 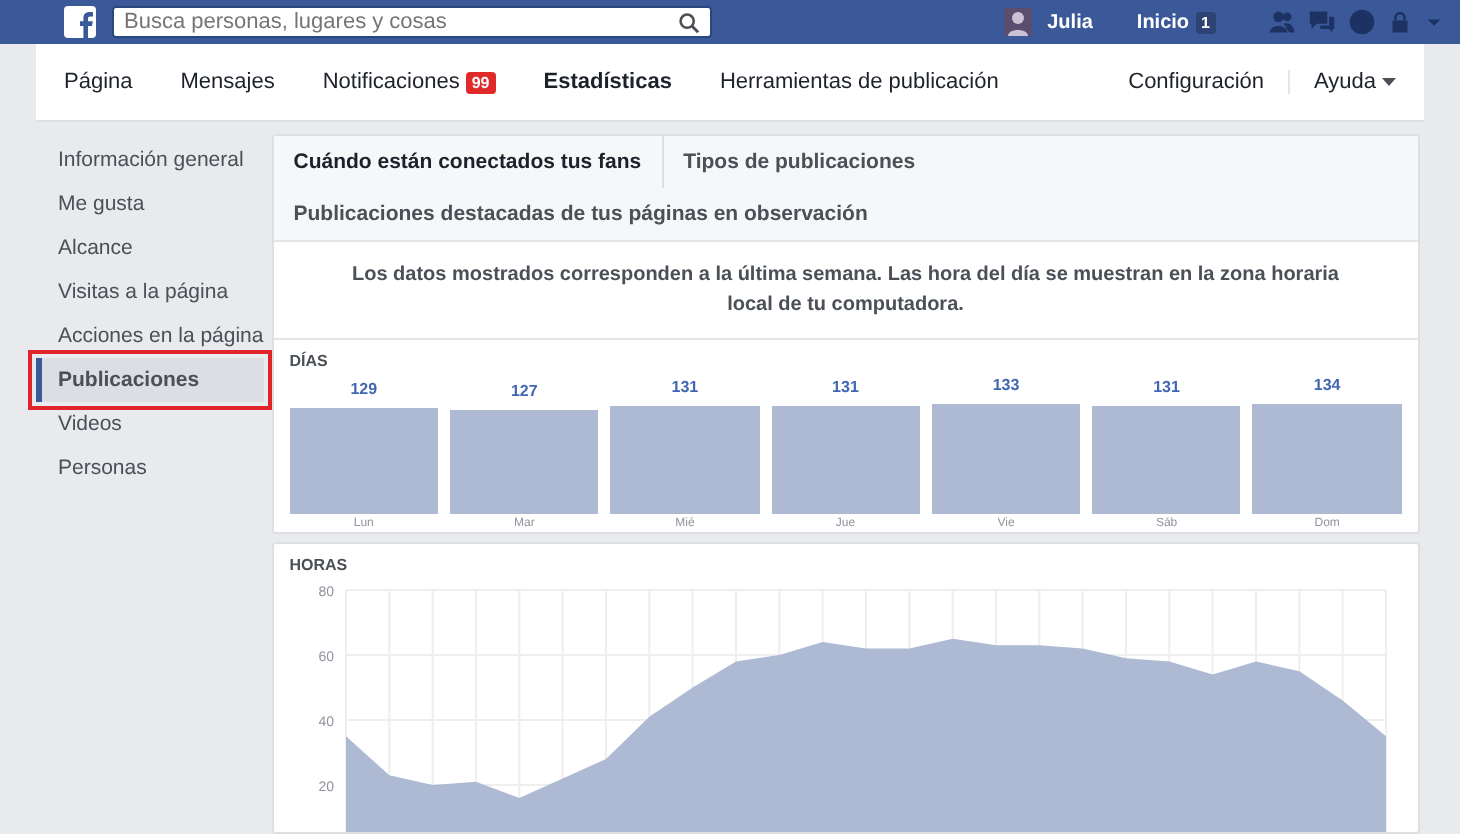 I want to click on sidebar-item: Información general, so click(x=150, y=160).